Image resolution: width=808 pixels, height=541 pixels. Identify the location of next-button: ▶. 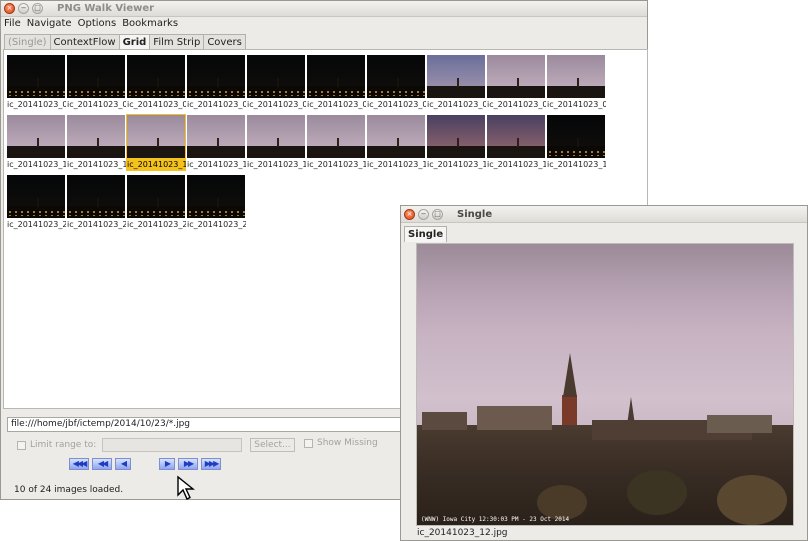
(167, 464).